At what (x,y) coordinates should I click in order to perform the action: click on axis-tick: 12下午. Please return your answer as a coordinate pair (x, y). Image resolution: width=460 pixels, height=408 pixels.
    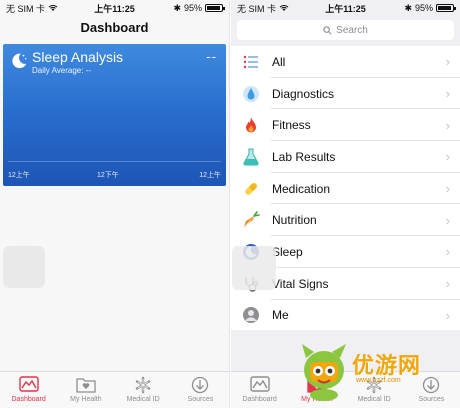
    Looking at the image, I should click on (108, 175).